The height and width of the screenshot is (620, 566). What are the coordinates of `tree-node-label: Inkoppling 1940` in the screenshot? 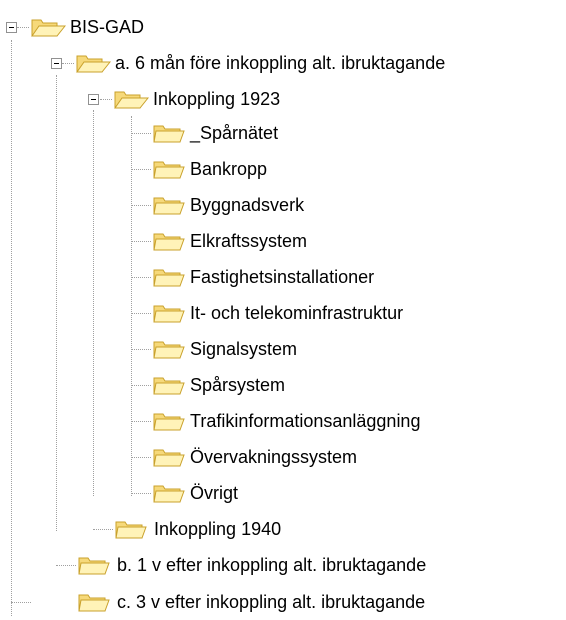 It's located at (218, 529).